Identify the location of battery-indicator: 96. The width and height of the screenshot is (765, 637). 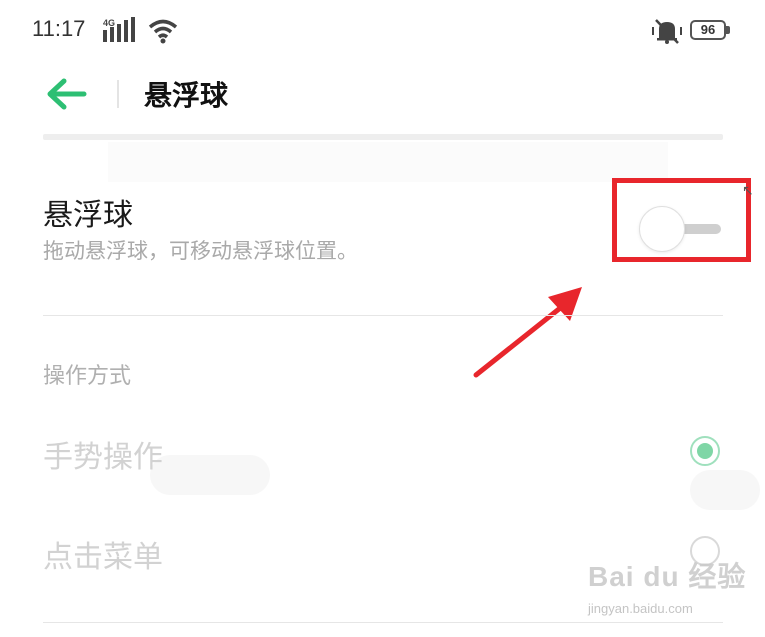
(711, 31).